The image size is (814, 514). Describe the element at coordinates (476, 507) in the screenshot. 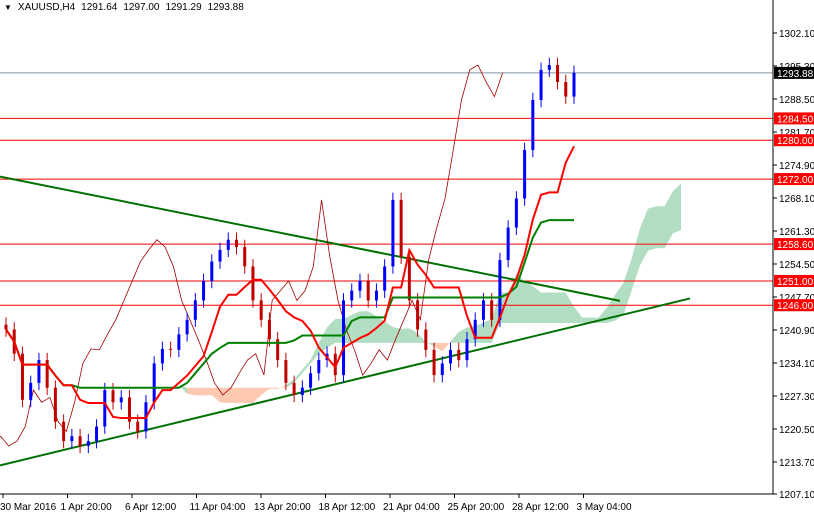

I see `x-tick-label: 25 Apr 20:00` at that location.